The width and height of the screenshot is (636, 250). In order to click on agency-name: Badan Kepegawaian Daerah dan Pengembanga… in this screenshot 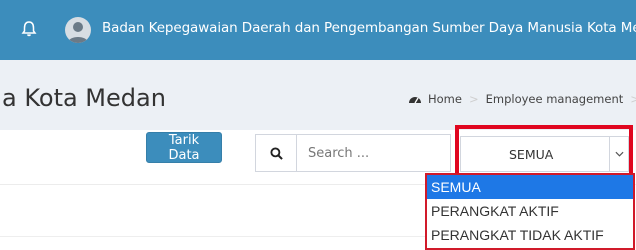, I will do `click(369, 28)`.